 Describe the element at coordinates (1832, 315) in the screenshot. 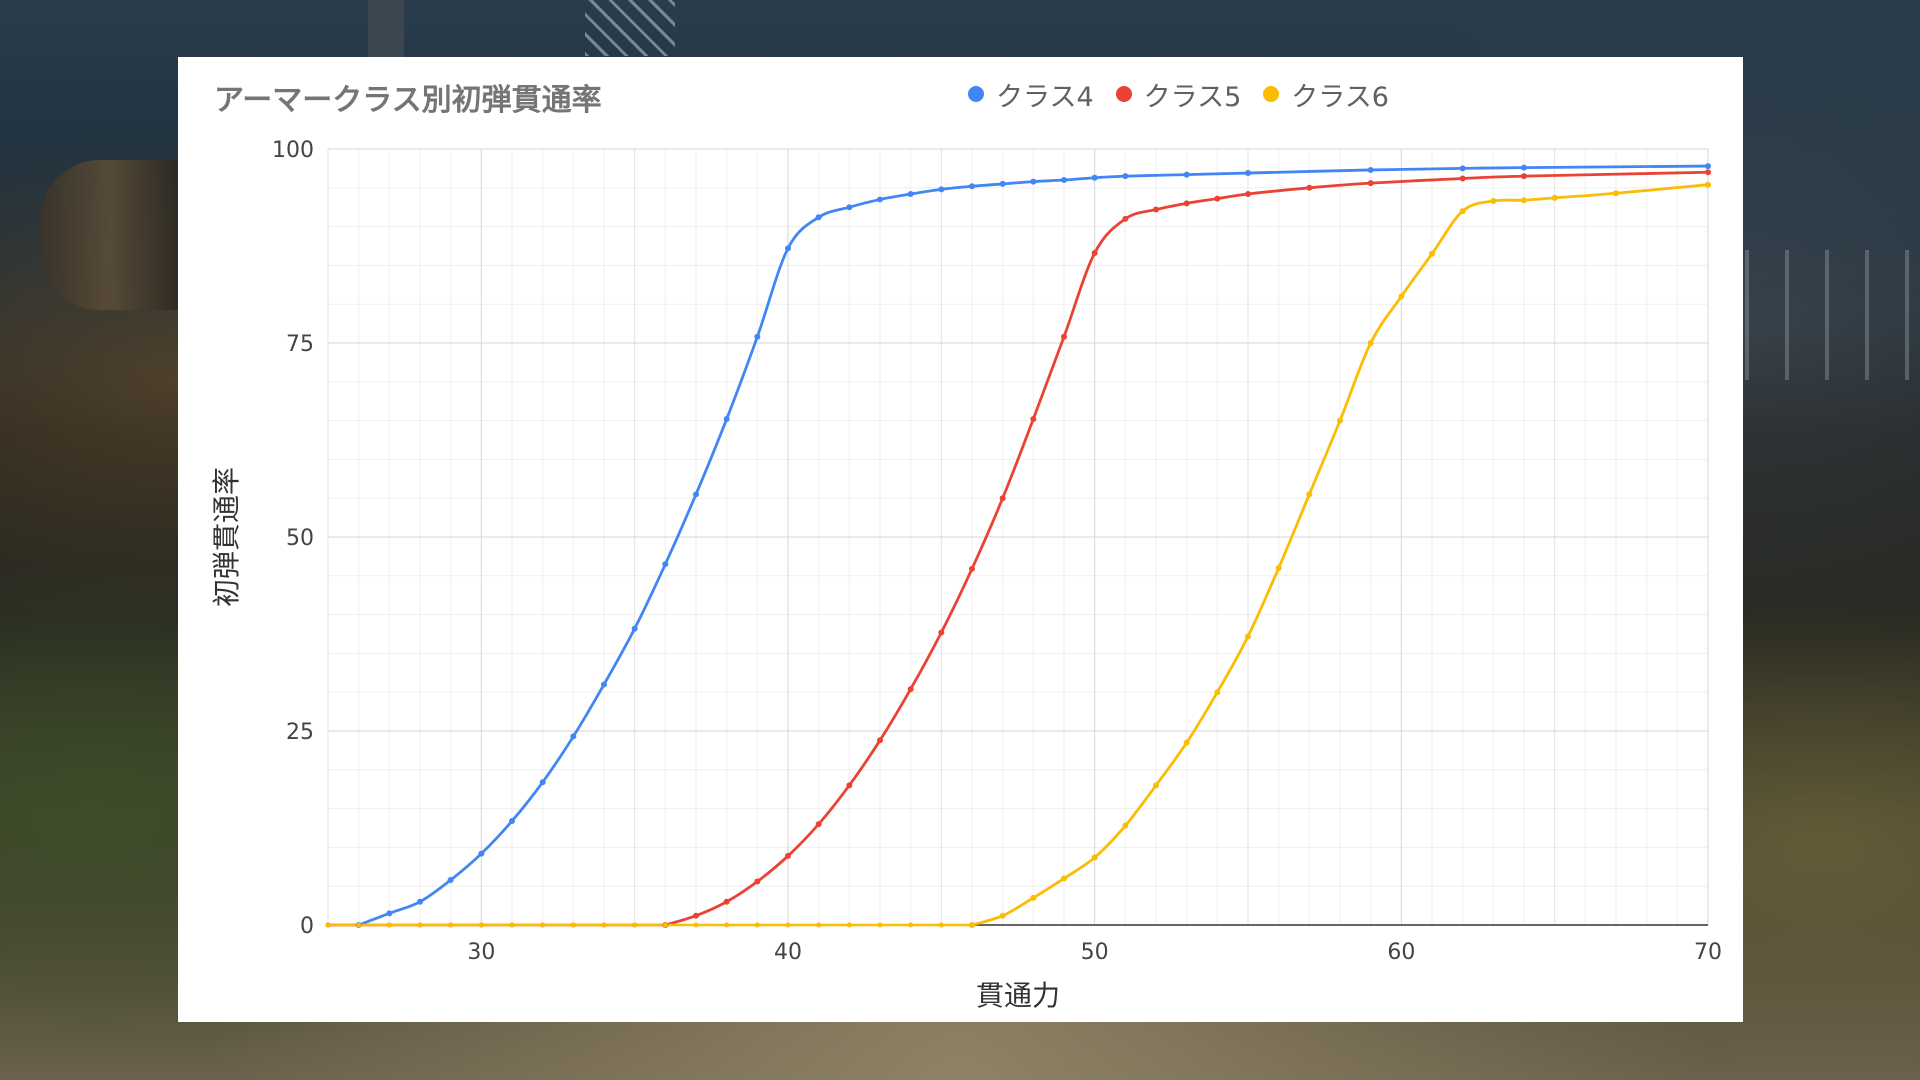

I see `background-railing` at that location.